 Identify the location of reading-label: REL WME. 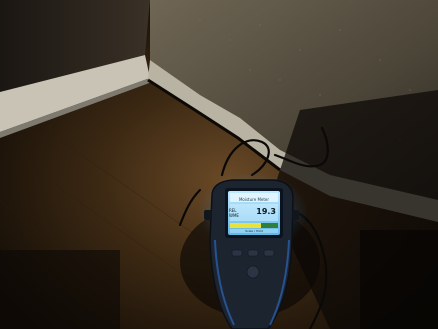
(234, 213).